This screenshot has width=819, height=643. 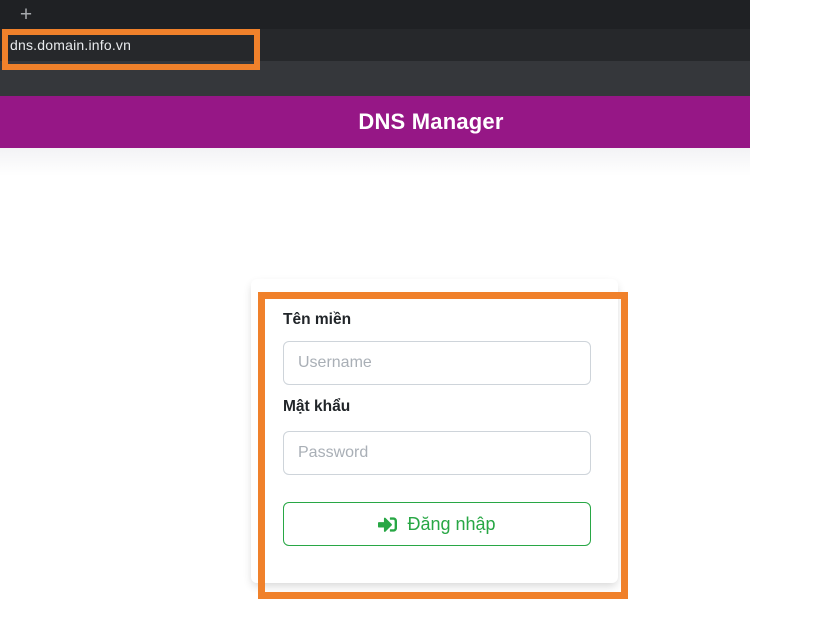 What do you see at coordinates (375, 45) in the screenshot?
I see `address-bar: dns.domain.info.vn` at bounding box center [375, 45].